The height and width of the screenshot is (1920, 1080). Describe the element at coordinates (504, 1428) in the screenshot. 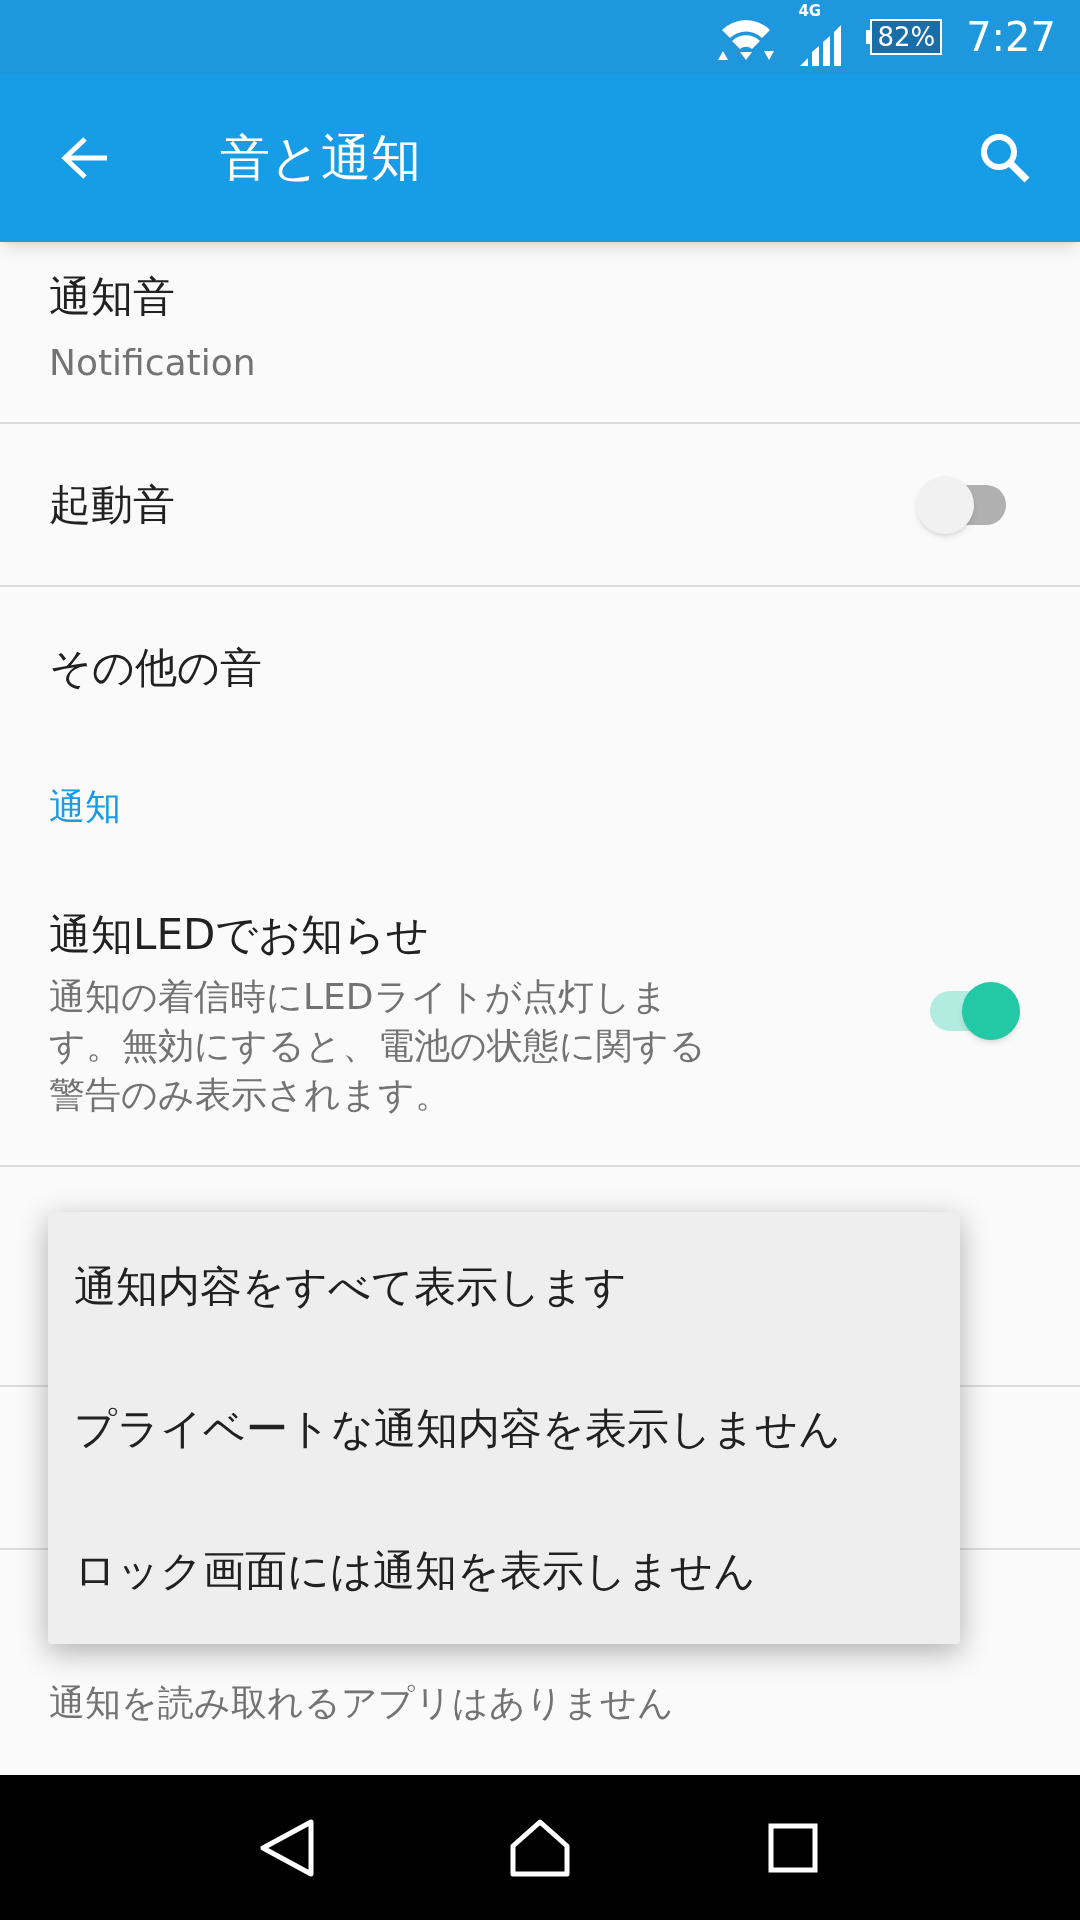

I see `menu-item: プライベートな通知内容を表示しません` at that location.